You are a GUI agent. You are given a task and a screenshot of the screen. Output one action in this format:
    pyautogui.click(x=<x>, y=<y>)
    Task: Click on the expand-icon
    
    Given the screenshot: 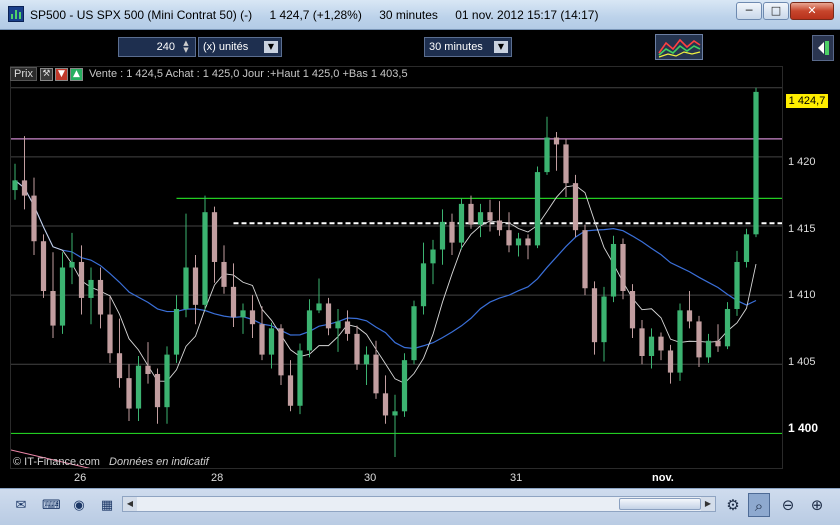 What is the action you would take?
    pyautogui.click(x=823, y=48)
    